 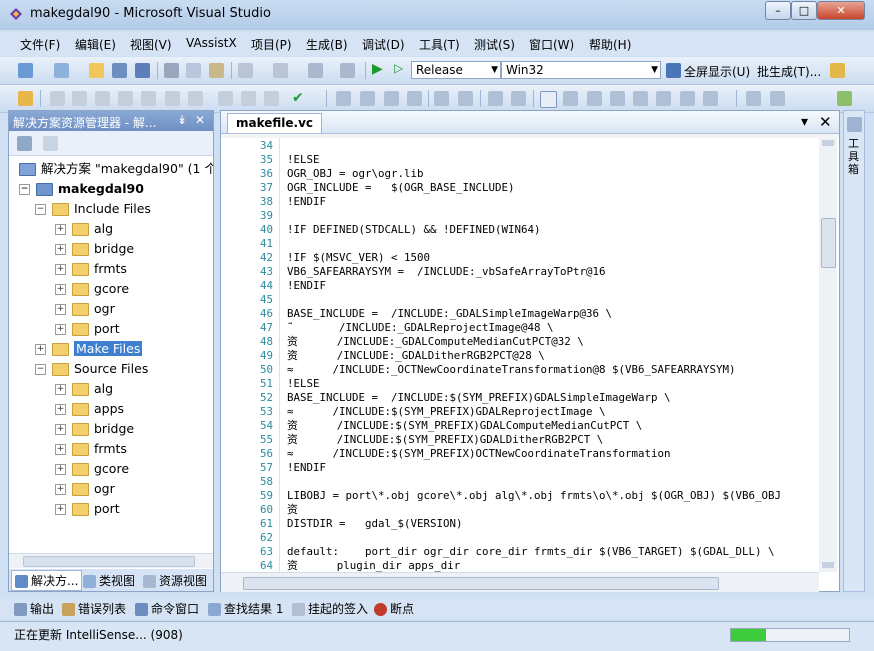 What do you see at coordinates (111, 560) in the screenshot?
I see `tree-horizontal-scrollbar` at bounding box center [111, 560].